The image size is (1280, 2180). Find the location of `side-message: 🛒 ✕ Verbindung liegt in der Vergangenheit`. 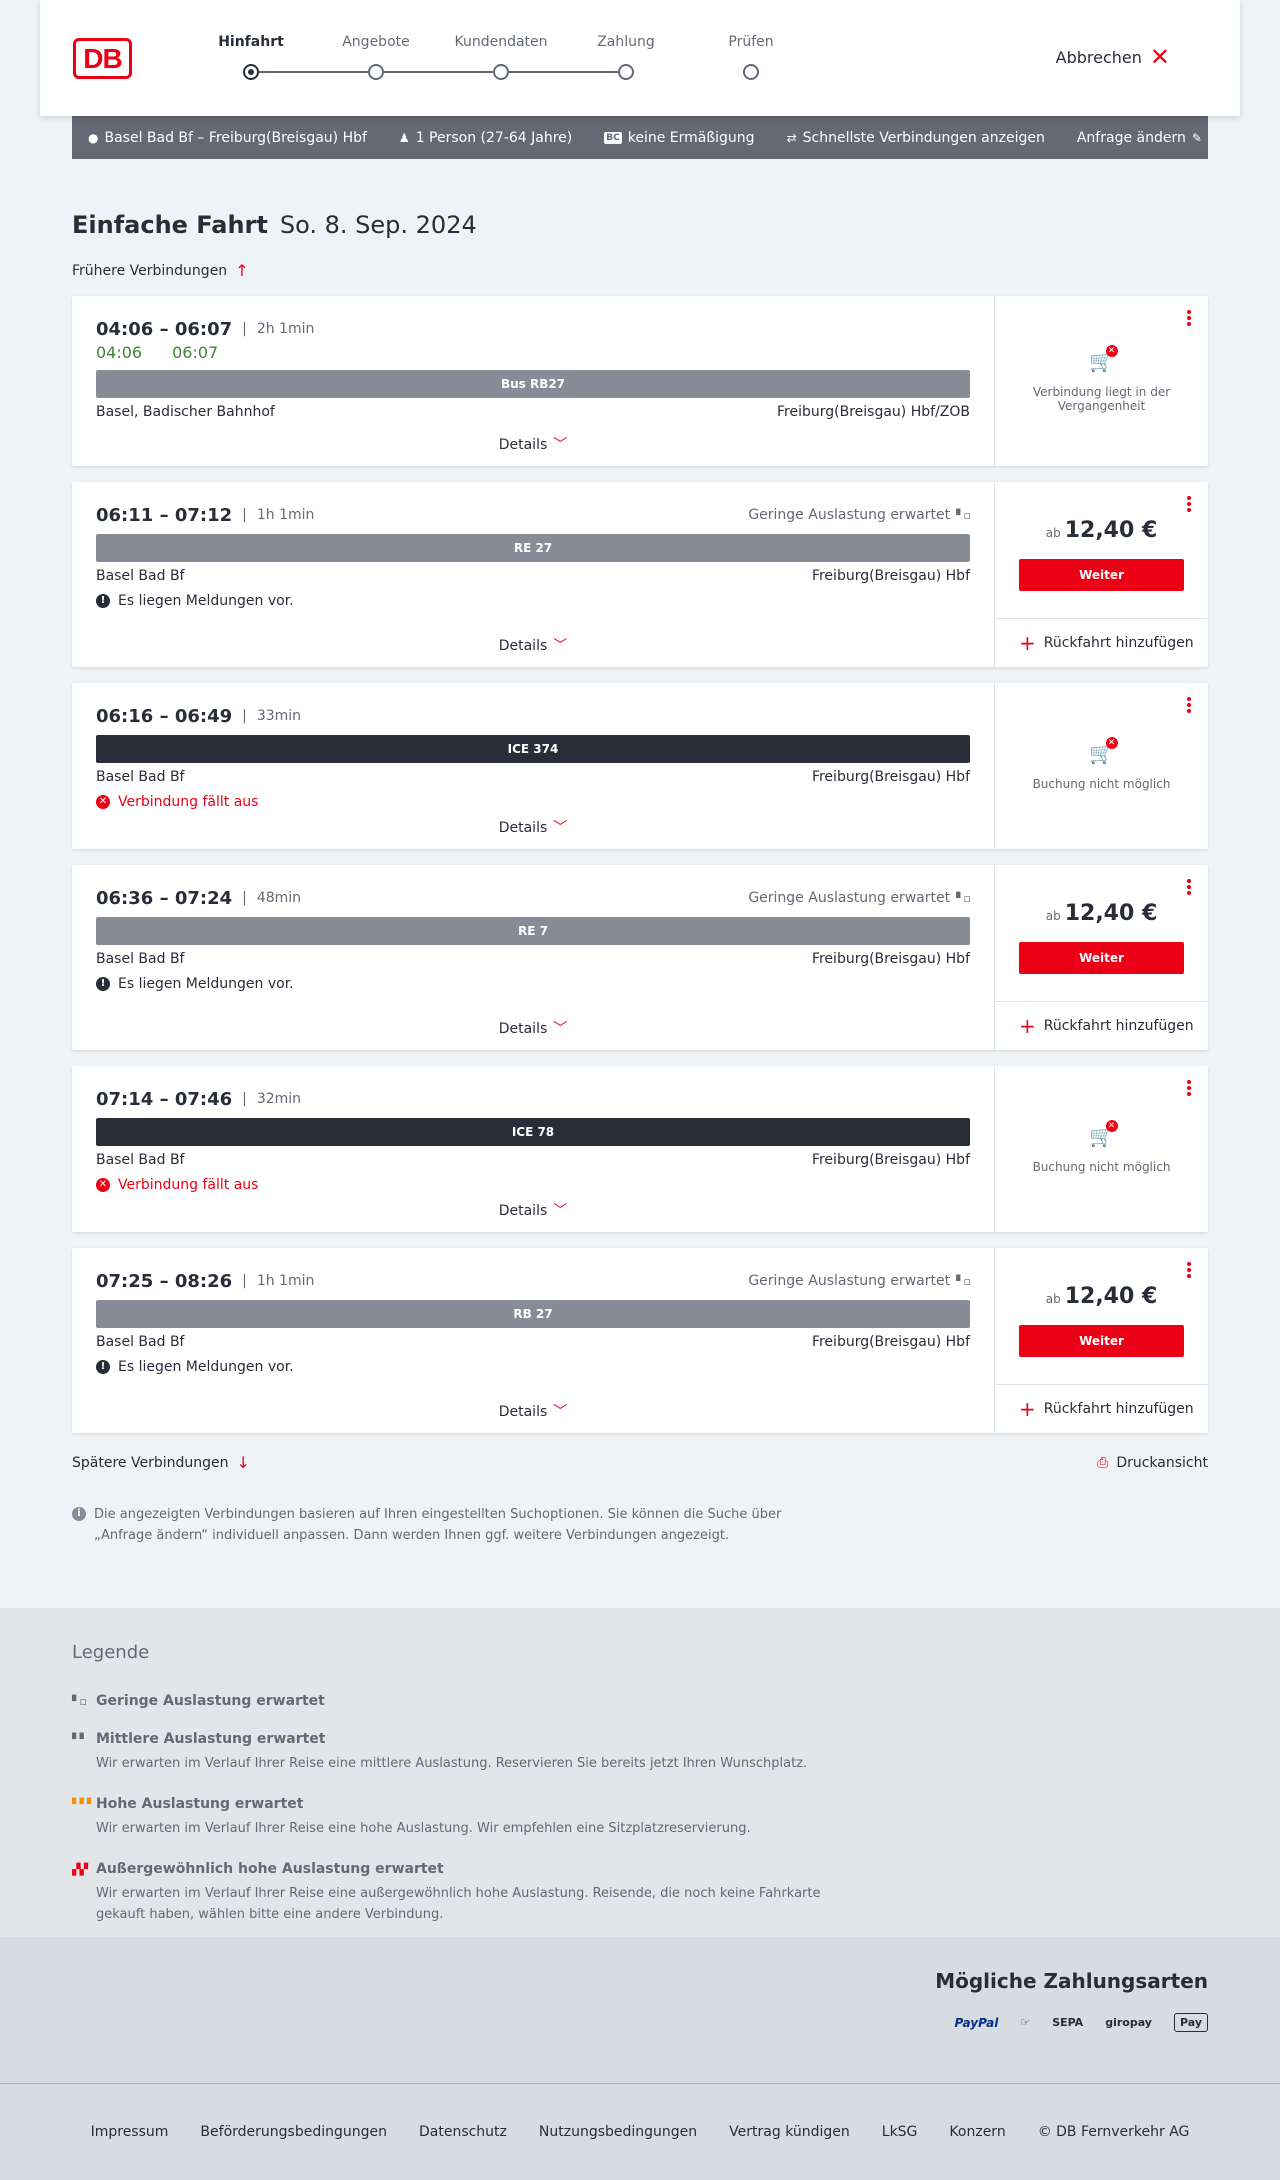

side-message: 🛒 ✕ Verbindung liegt in der Vergangenheit is located at coordinates (1101, 379).